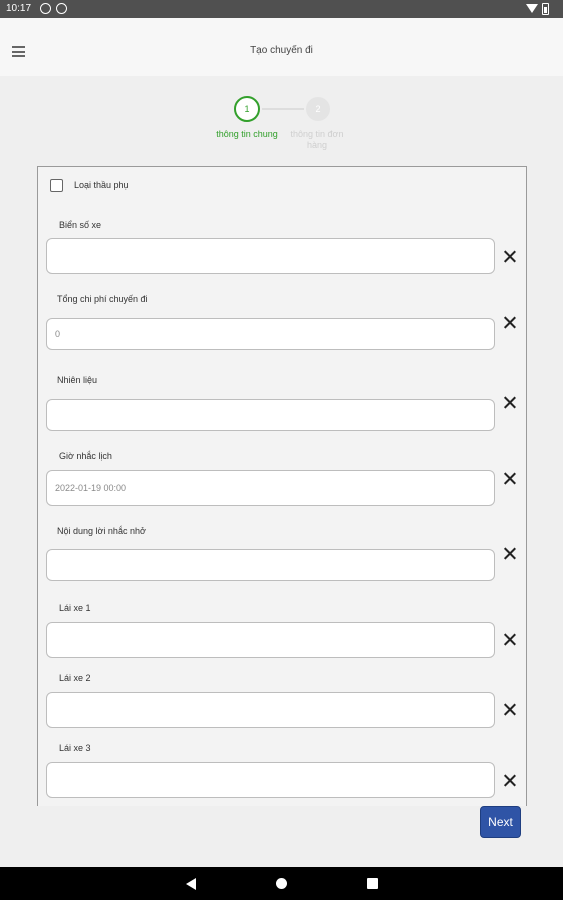 Image resolution: width=563 pixels, height=900 pixels. What do you see at coordinates (270, 640) in the screenshot?
I see `driver-1-input` at bounding box center [270, 640].